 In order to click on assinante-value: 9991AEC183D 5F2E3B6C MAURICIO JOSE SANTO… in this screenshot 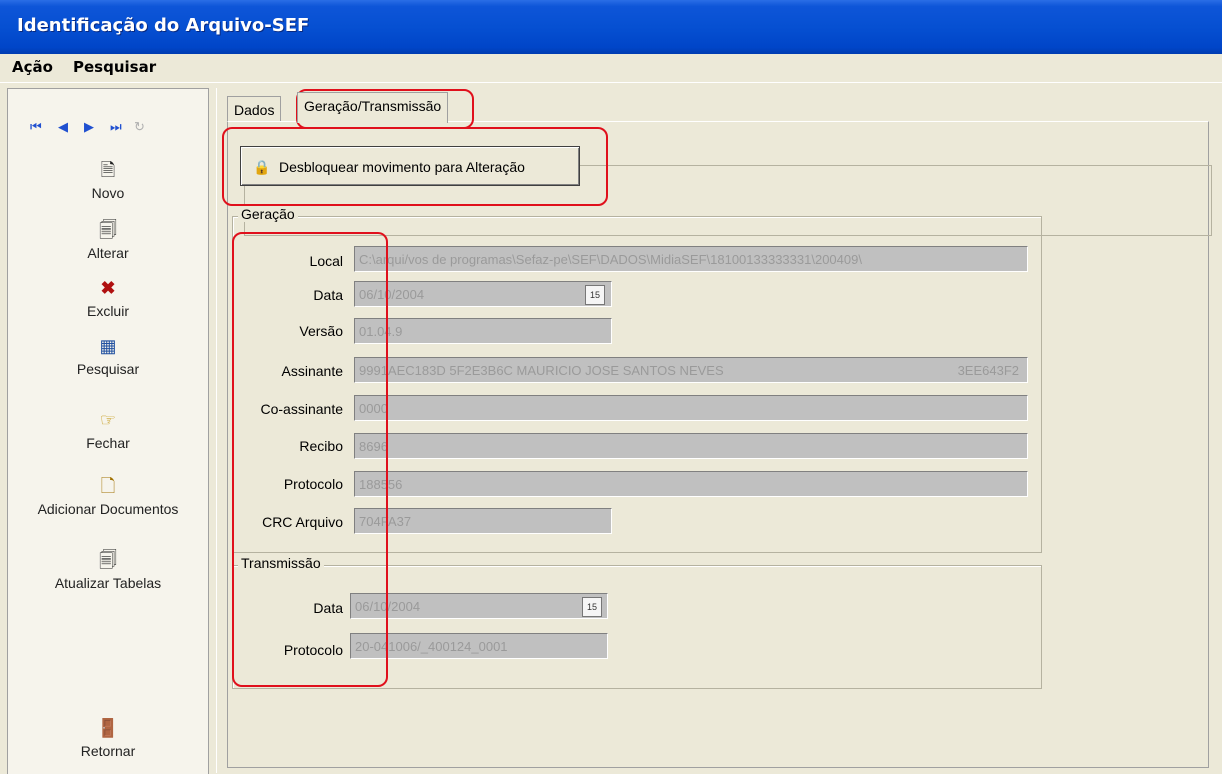, I will do `click(541, 370)`.